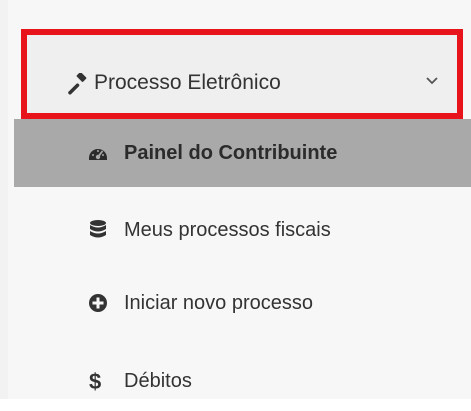 The width and height of the screenshot is (471, 411). Describe the element at coordinates (187, 82) in the screenshot. I see `menu-header-label: Processo Eletrônico` at that location.